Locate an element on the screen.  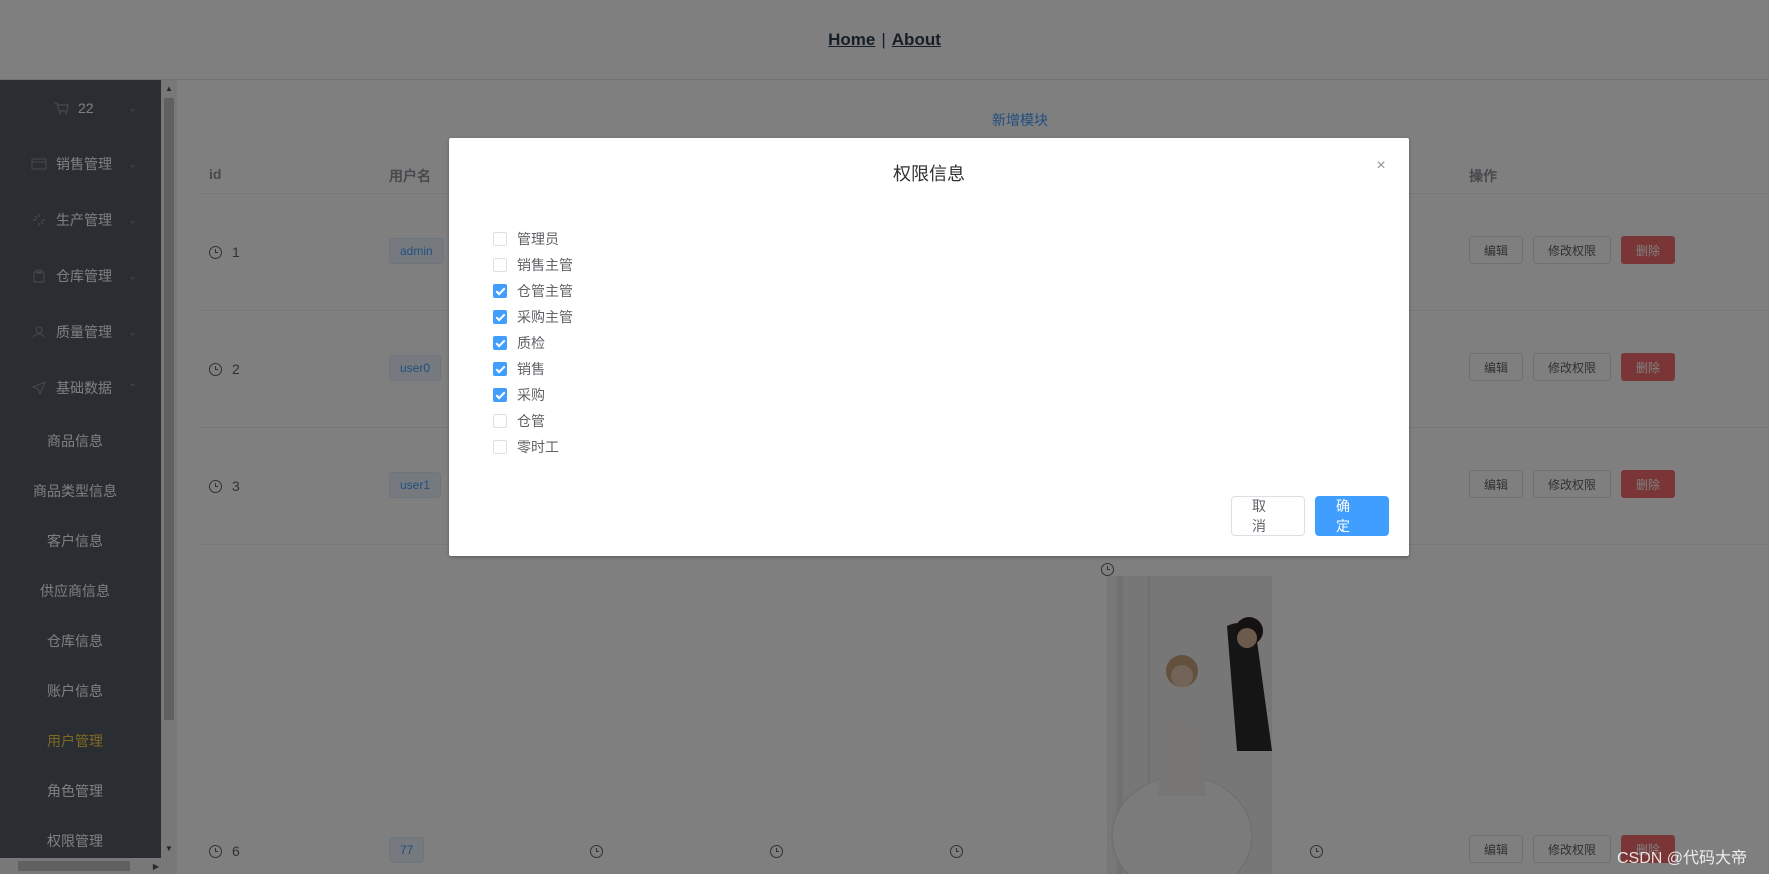
permission-option: 采购 is located at coordinates (533, 395).